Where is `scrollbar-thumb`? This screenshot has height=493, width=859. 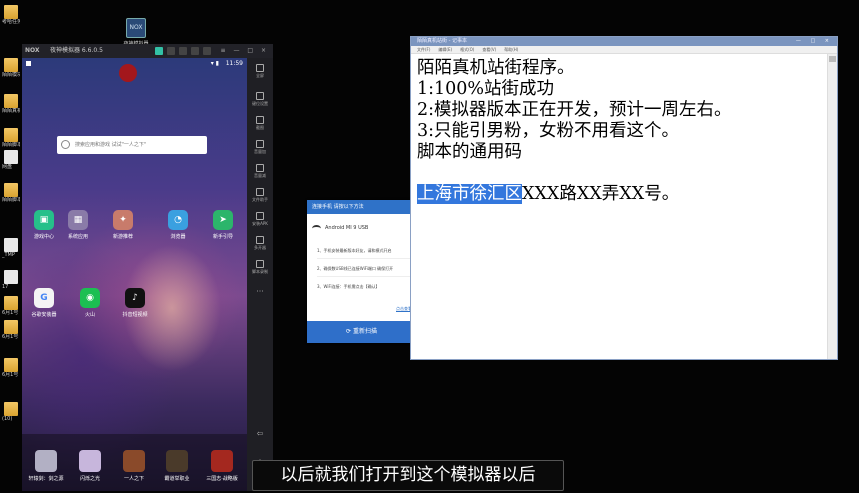 scrollbar-thumb is located at coordinates (832, 59).